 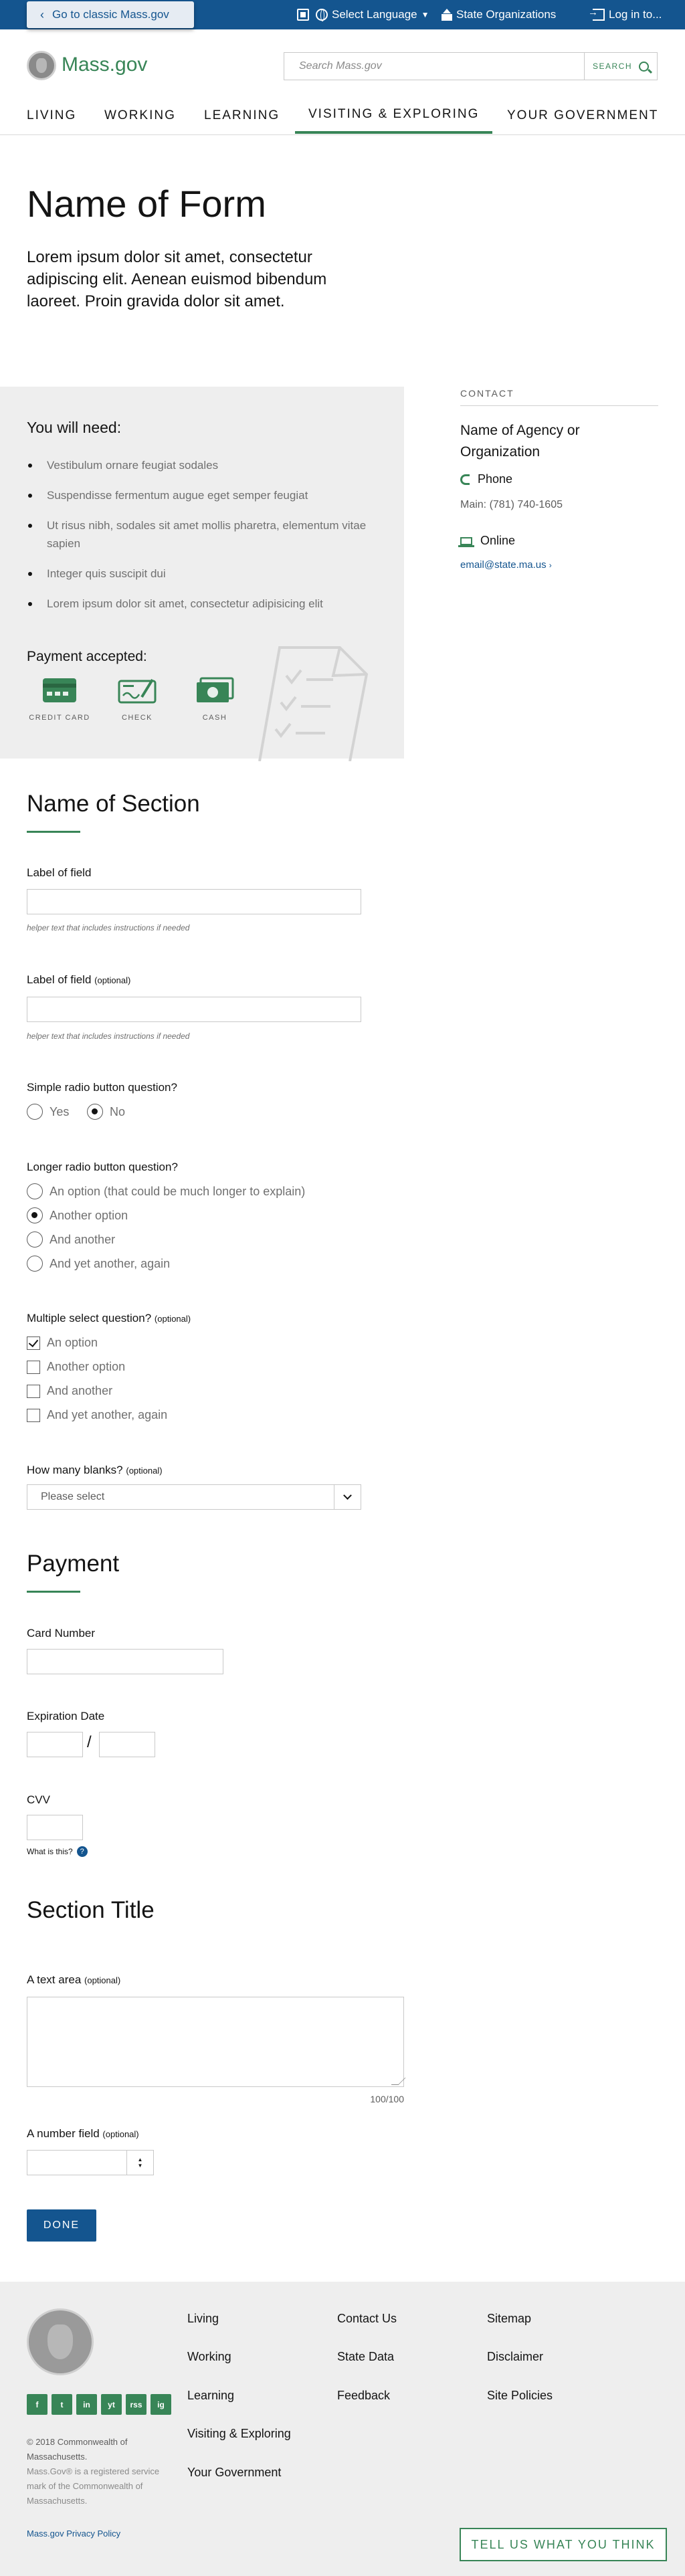 I want to click on stepper-up-icon: ▲, so click(x=140, y=2160).